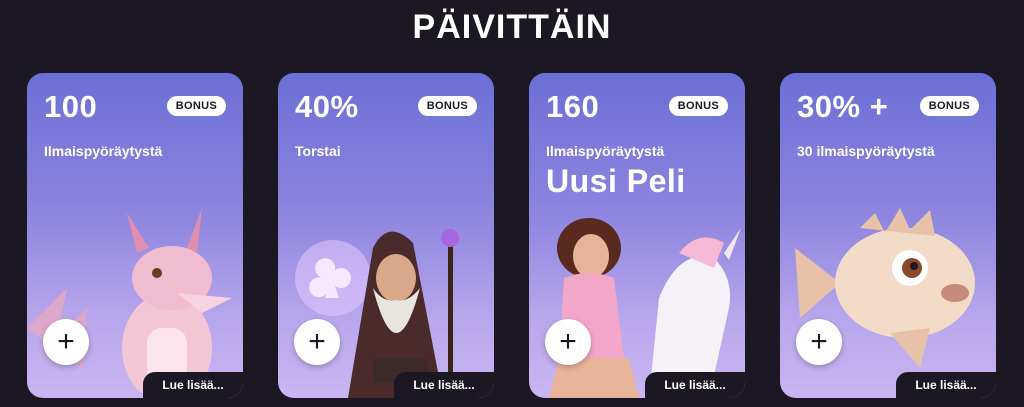 The height and width of the screenshot is (407, 1024). Describe the element at coordinates (645, 308) in the screenshot. I see `rider-with-unicorn-icon` at that location.